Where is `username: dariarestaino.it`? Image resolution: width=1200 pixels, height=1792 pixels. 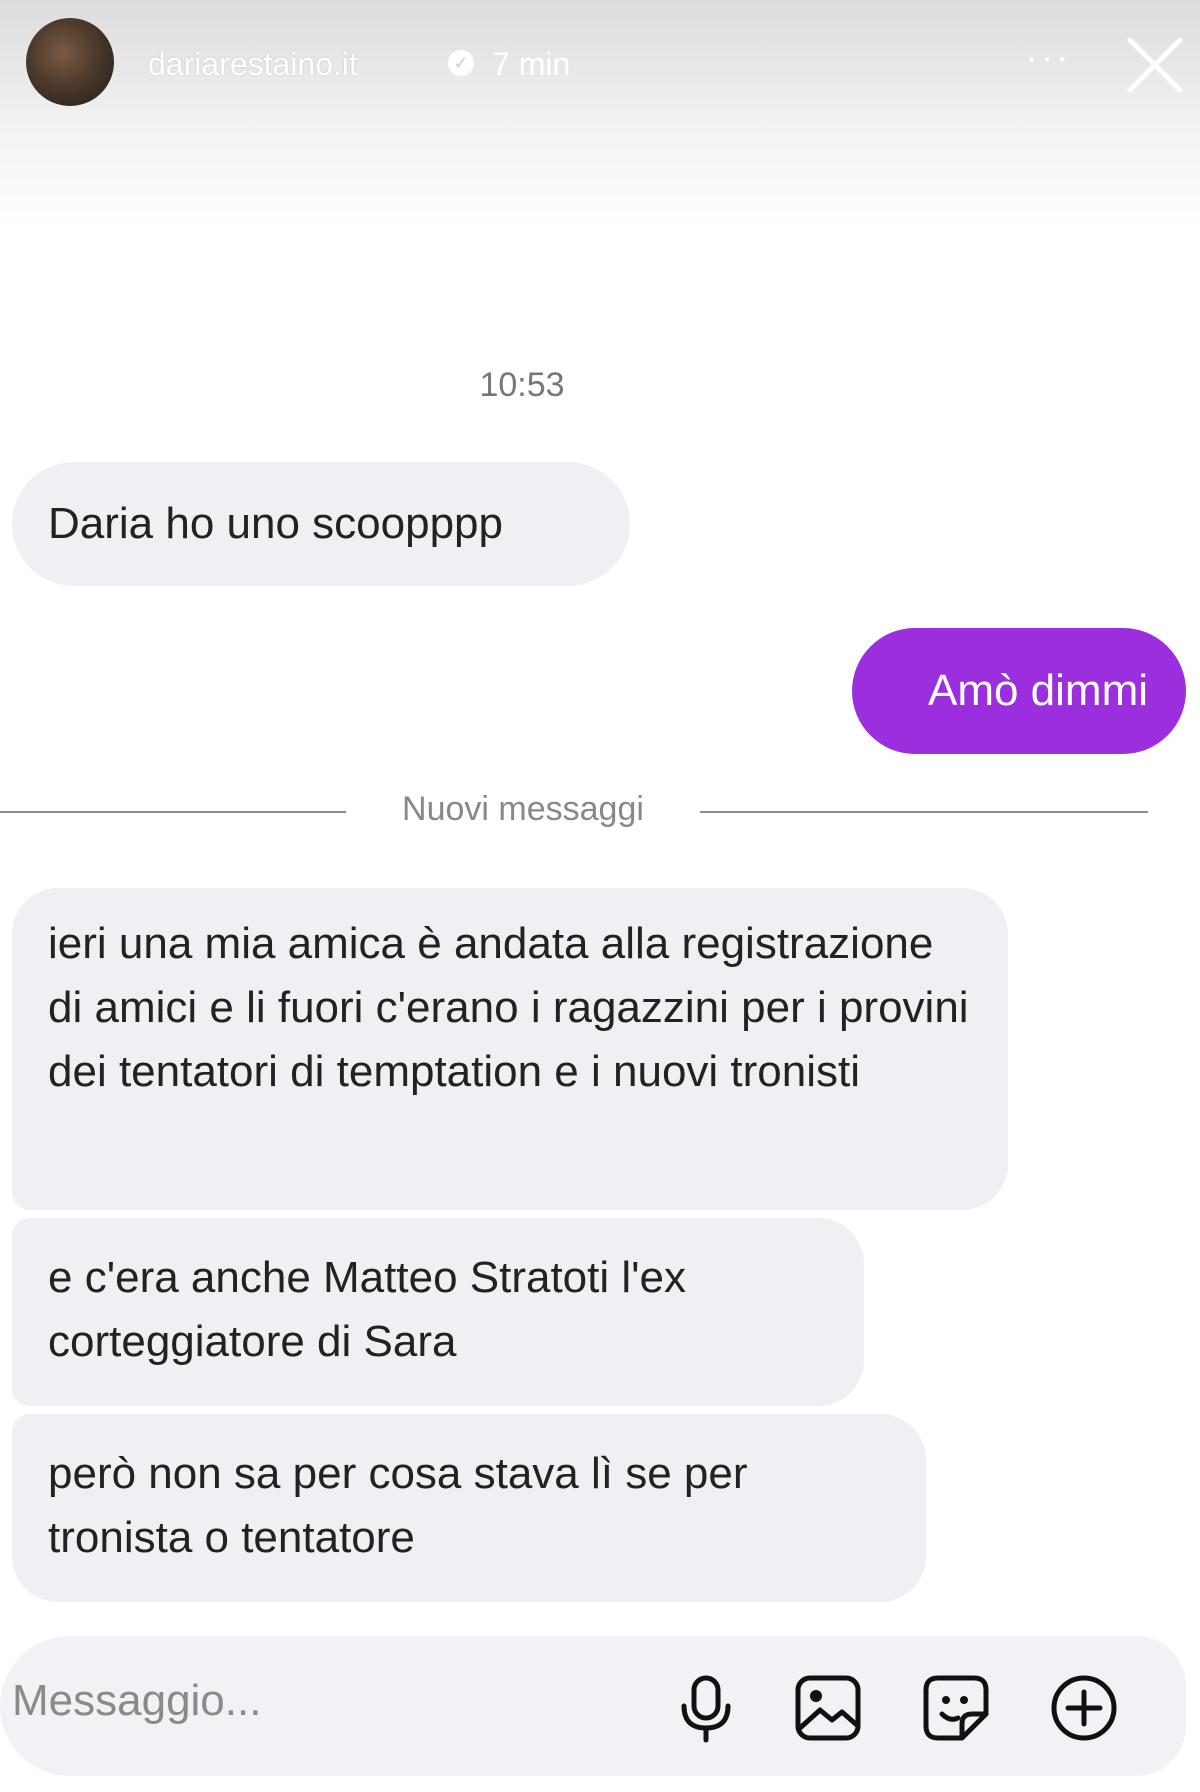
username: dariarestaino.it is located at coordinates (253, 64).